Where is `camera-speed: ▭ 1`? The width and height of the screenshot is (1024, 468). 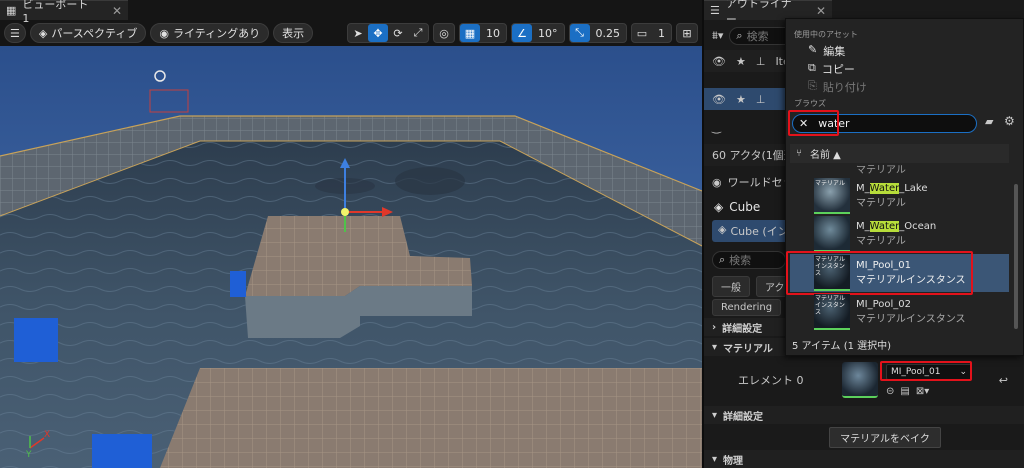
camera-speed: ▭ 1 is located at coordinates (651, 33).